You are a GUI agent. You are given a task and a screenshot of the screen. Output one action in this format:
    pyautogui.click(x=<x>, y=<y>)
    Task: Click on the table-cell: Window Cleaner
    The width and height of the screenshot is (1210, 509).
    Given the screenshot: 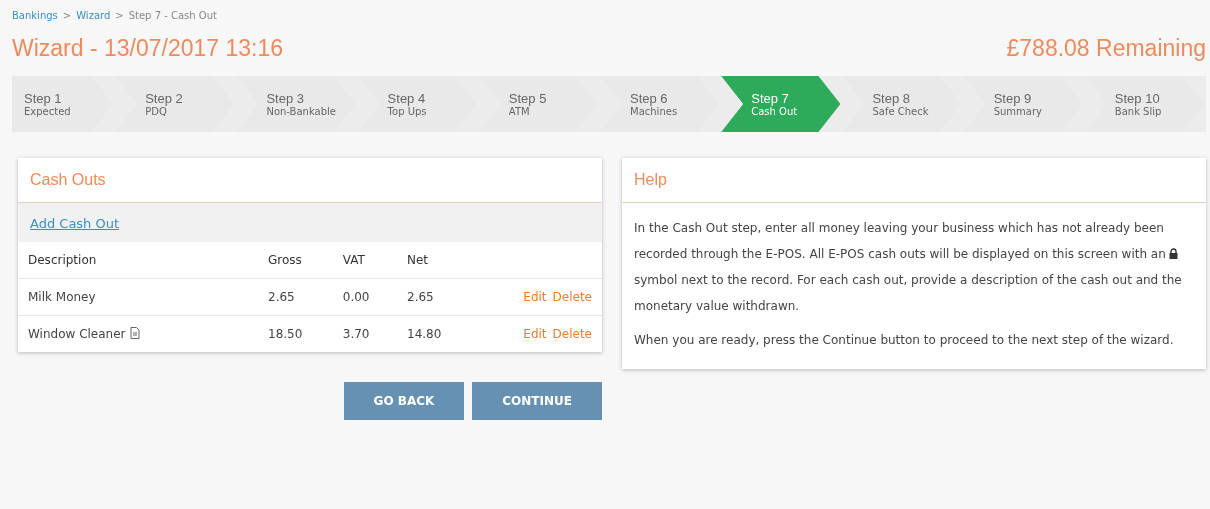 What is the action you would take?
    pyautogui.click(x=138, y=333)
    